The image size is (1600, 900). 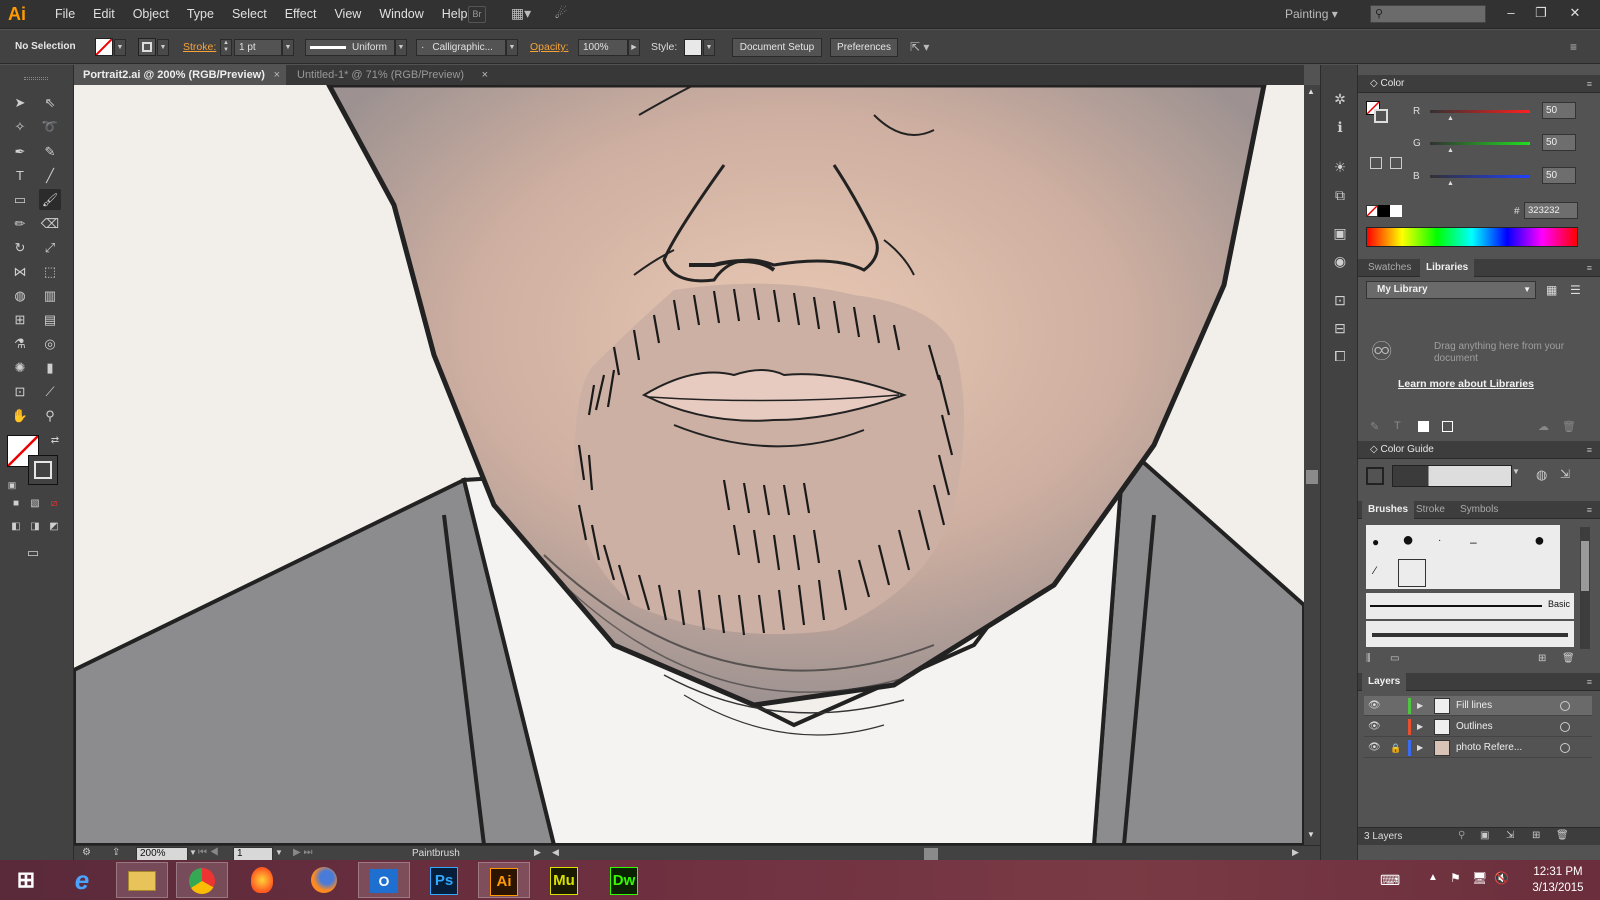 I want to click on info-icon: ℹ, so click(x=1340, y=127).